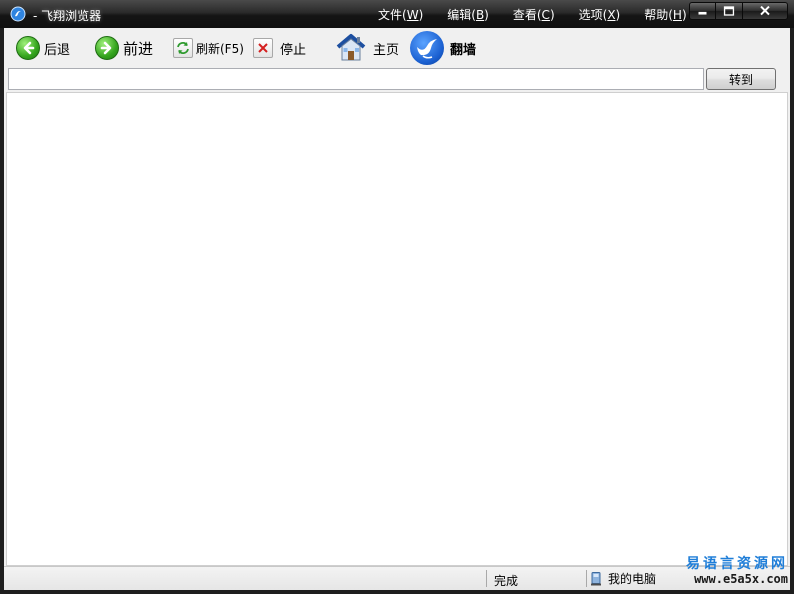  Describe the element at coordinates (463, 50) in the screenshot. I see `fanqiang-label: 翻墙` at that location.